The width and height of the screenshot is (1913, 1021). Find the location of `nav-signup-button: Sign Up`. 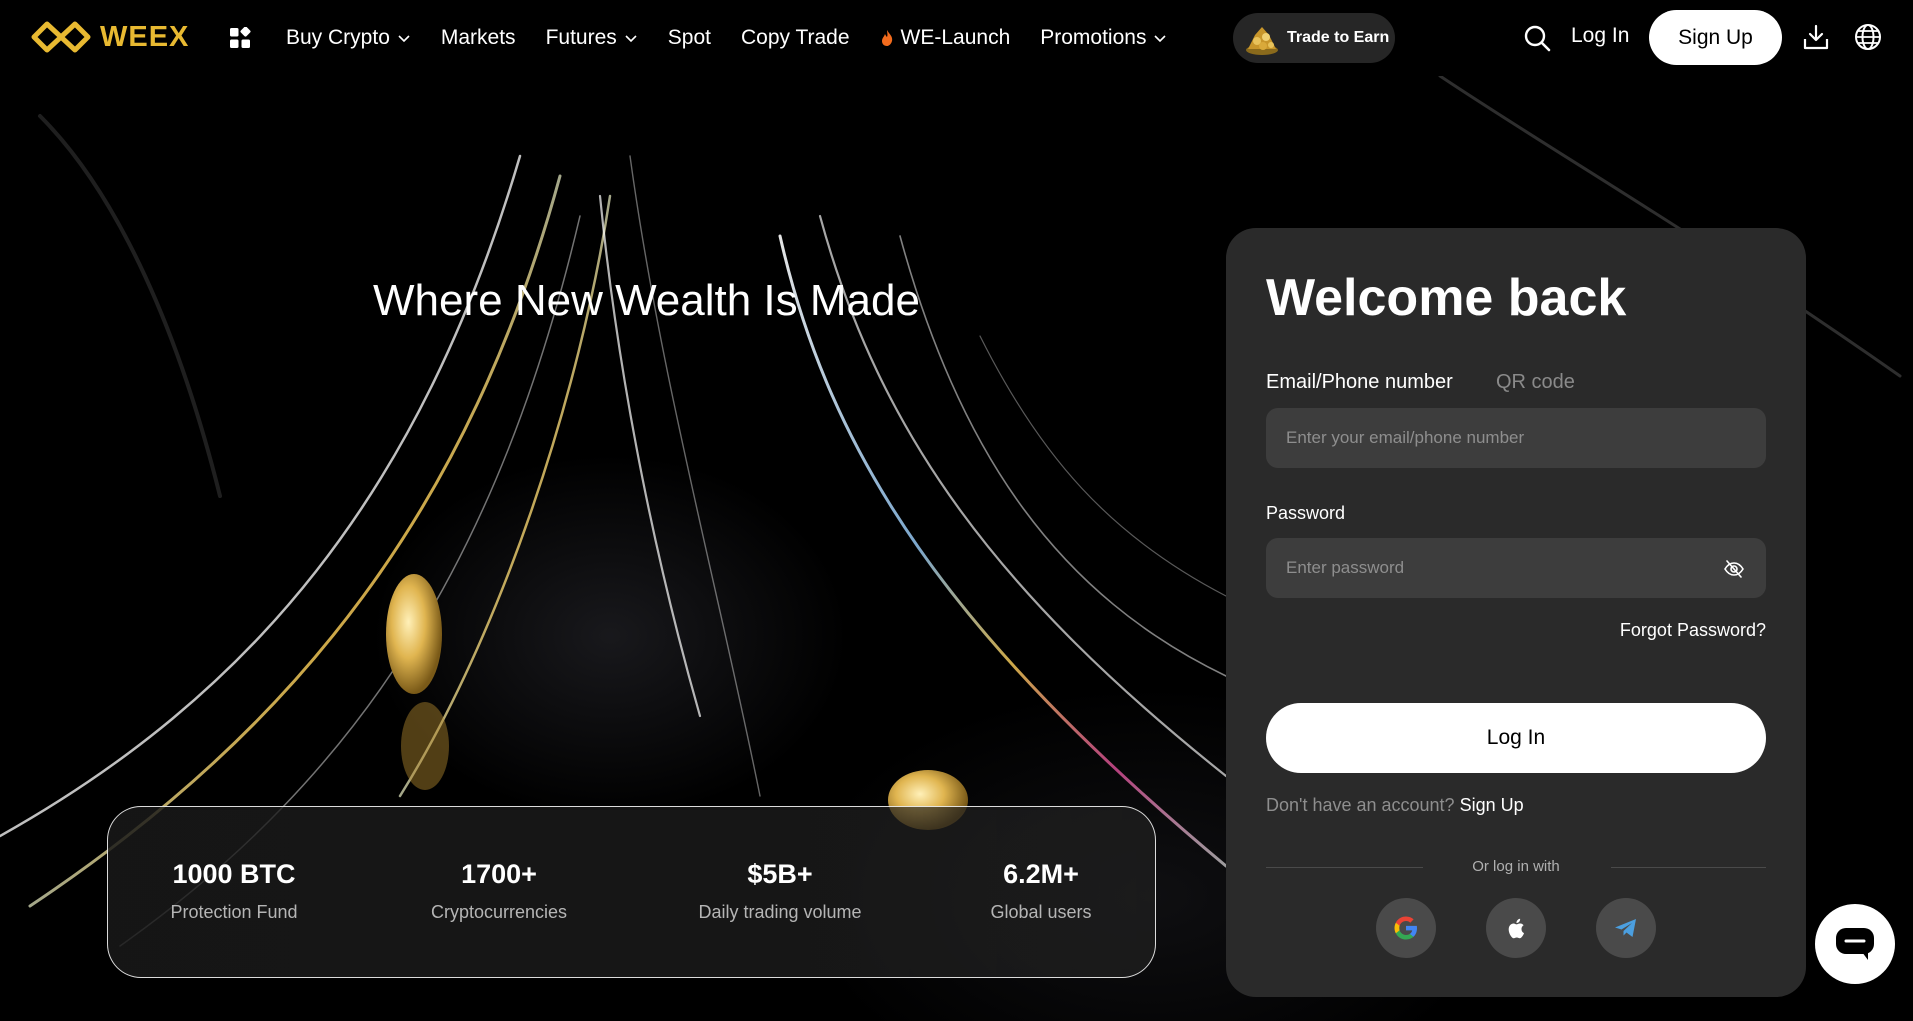

nav-signup-button: Sign Up is located at coordinates (1715, 37).